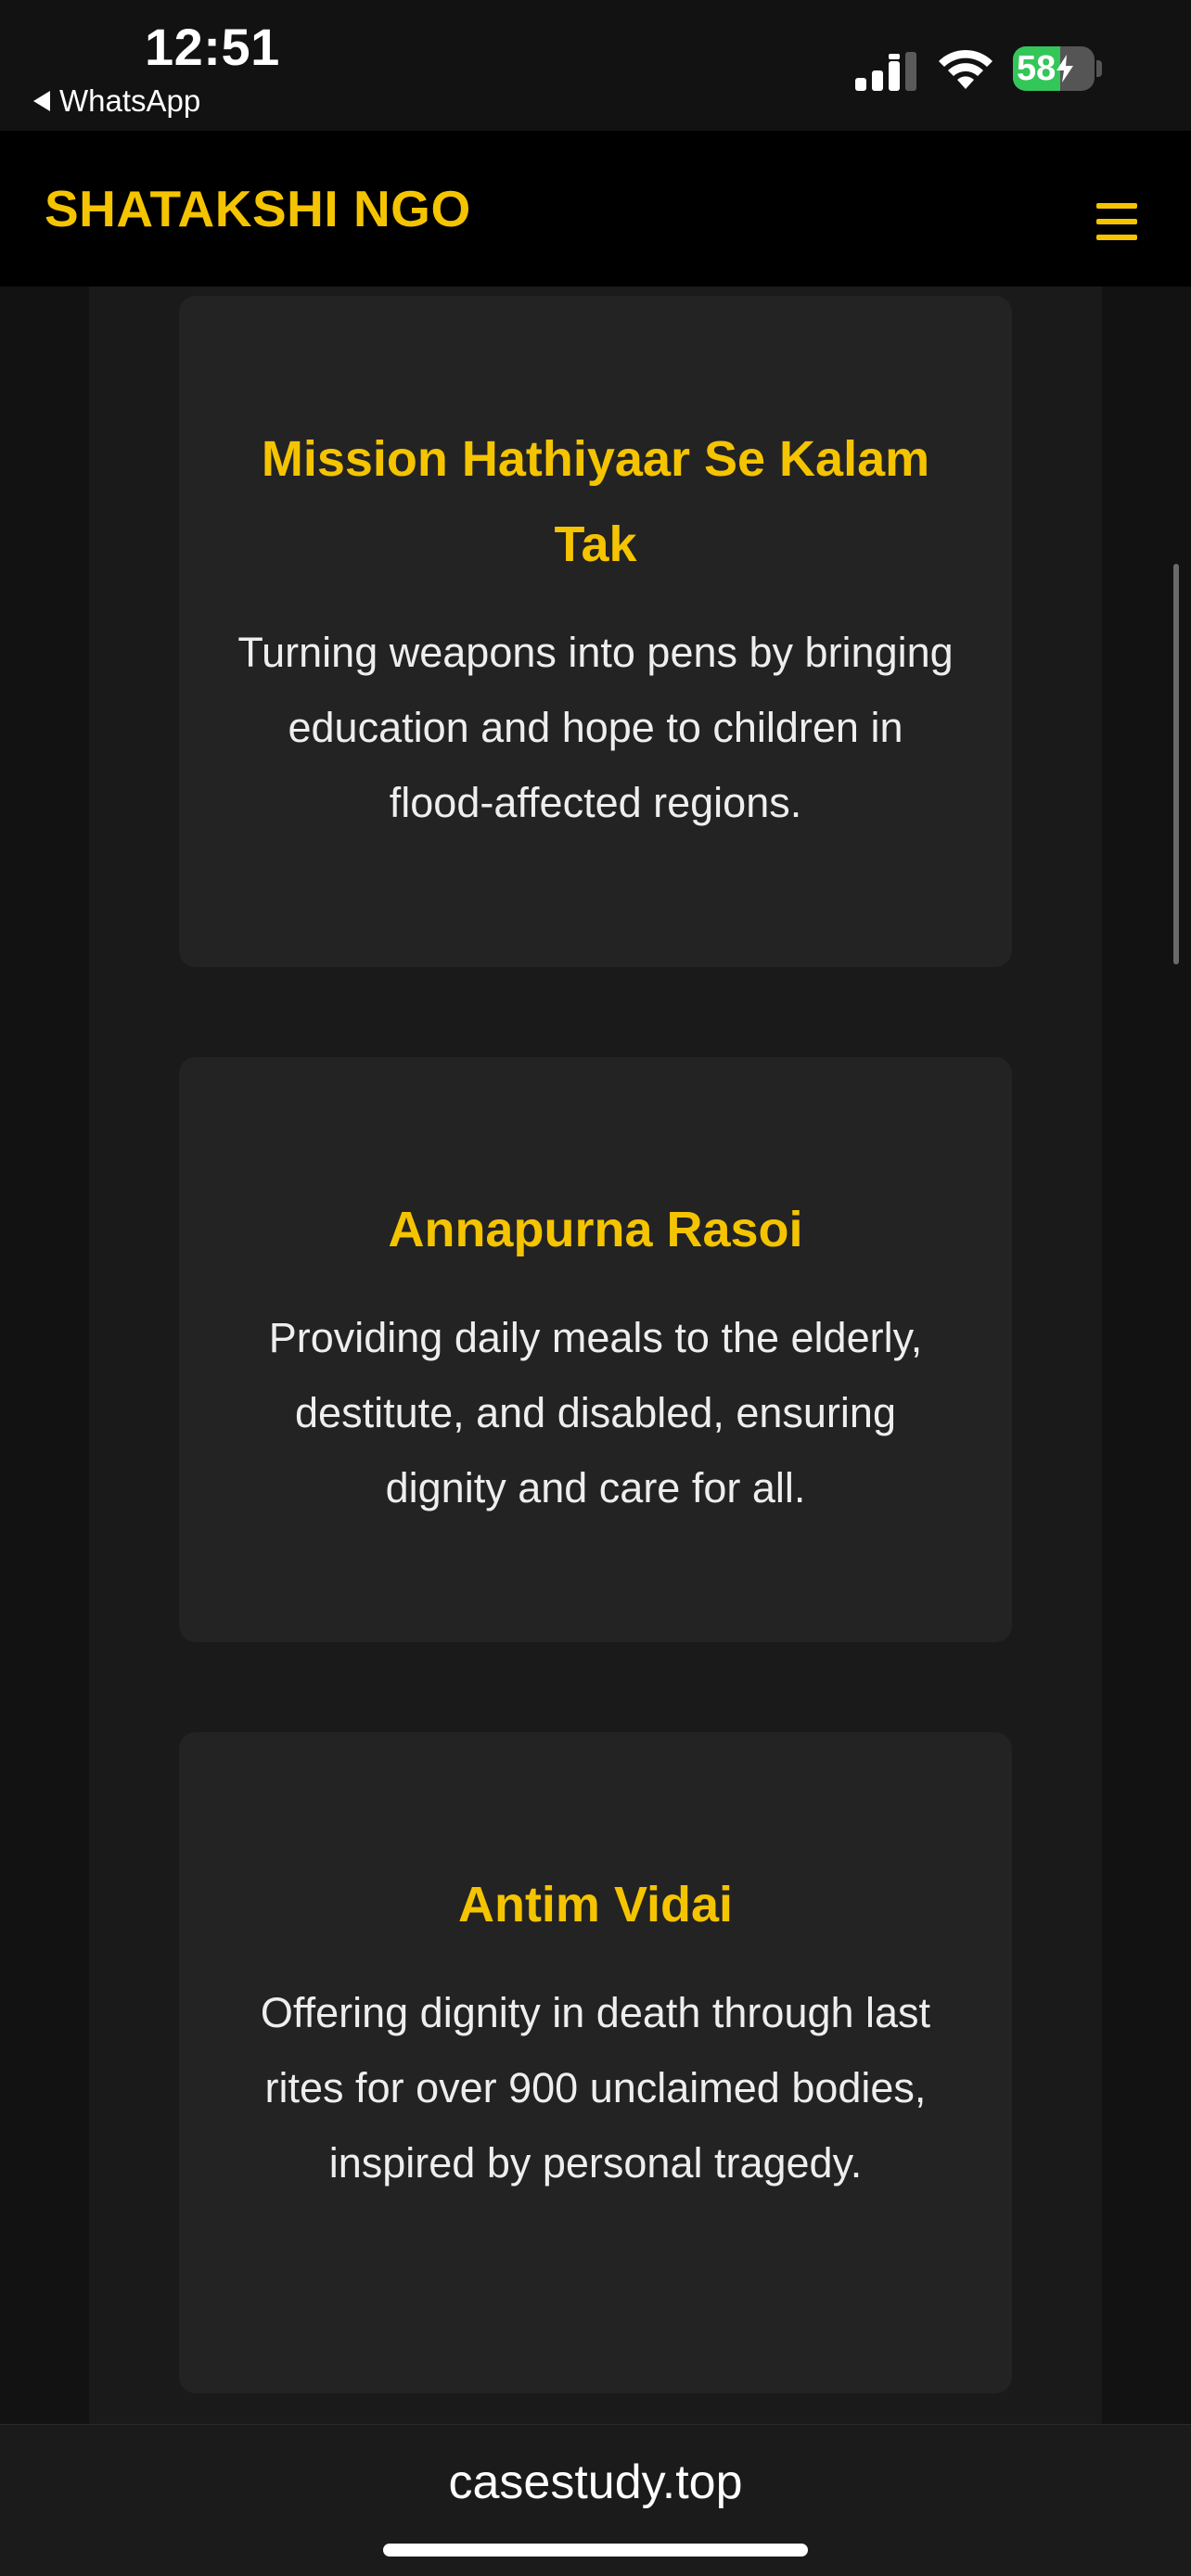 This screenshot has width=1191, height=2576. Describe the element at coordinates (212, 47) in the screenshot. I see `status-time: 12:51` at that location.